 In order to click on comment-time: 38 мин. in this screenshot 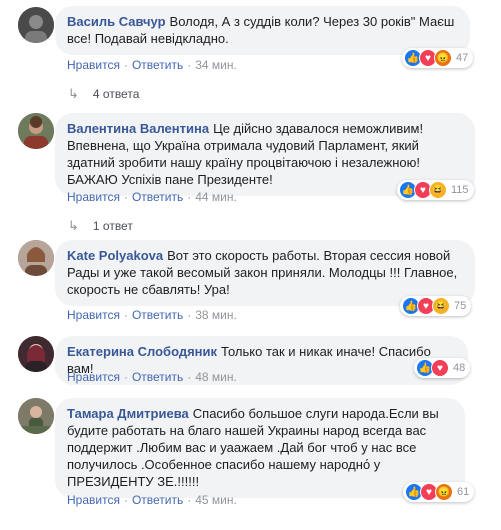, I will do `click(216, 315)`.